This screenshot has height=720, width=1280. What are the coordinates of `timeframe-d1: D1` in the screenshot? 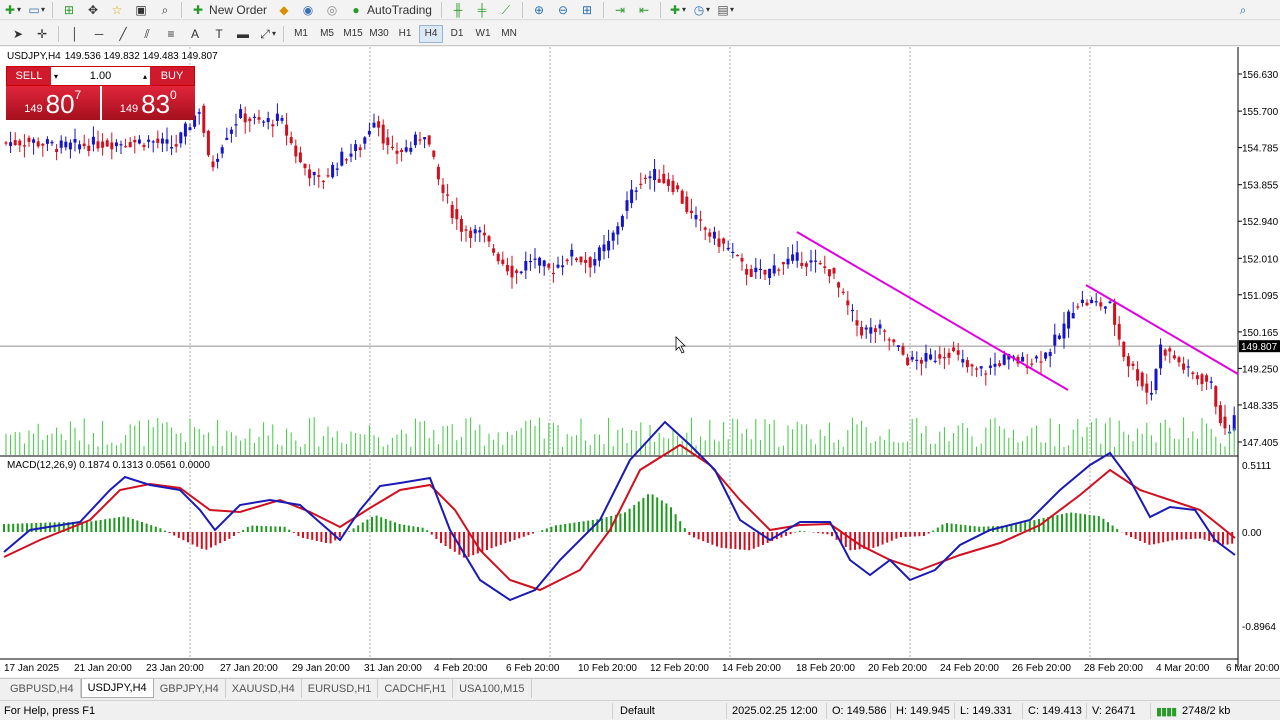 It's located at (457, 34).